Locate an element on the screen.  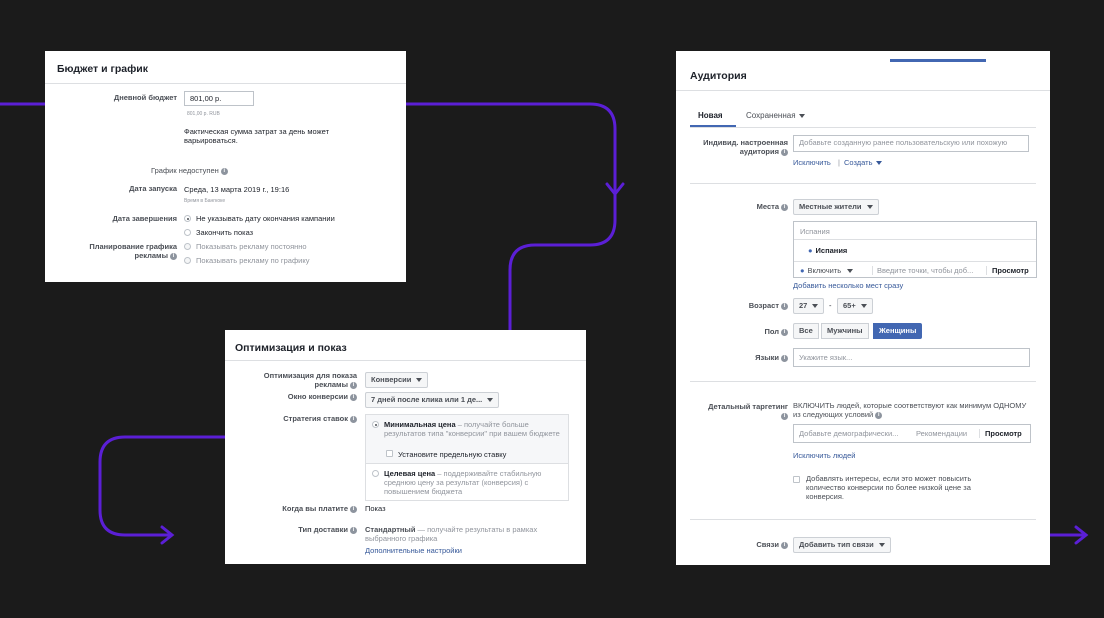
gender-label-text: Пол is located at coordinates (771, 331).